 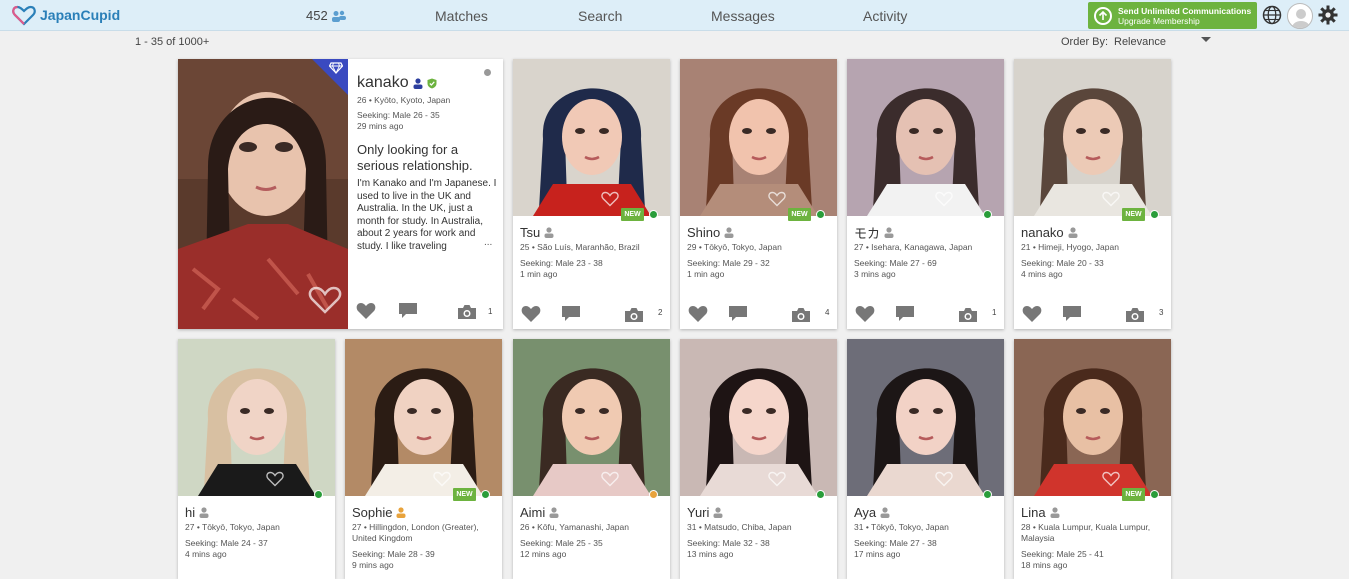 I want to click on profile-name: Tsu, so click(x=530, y=232).